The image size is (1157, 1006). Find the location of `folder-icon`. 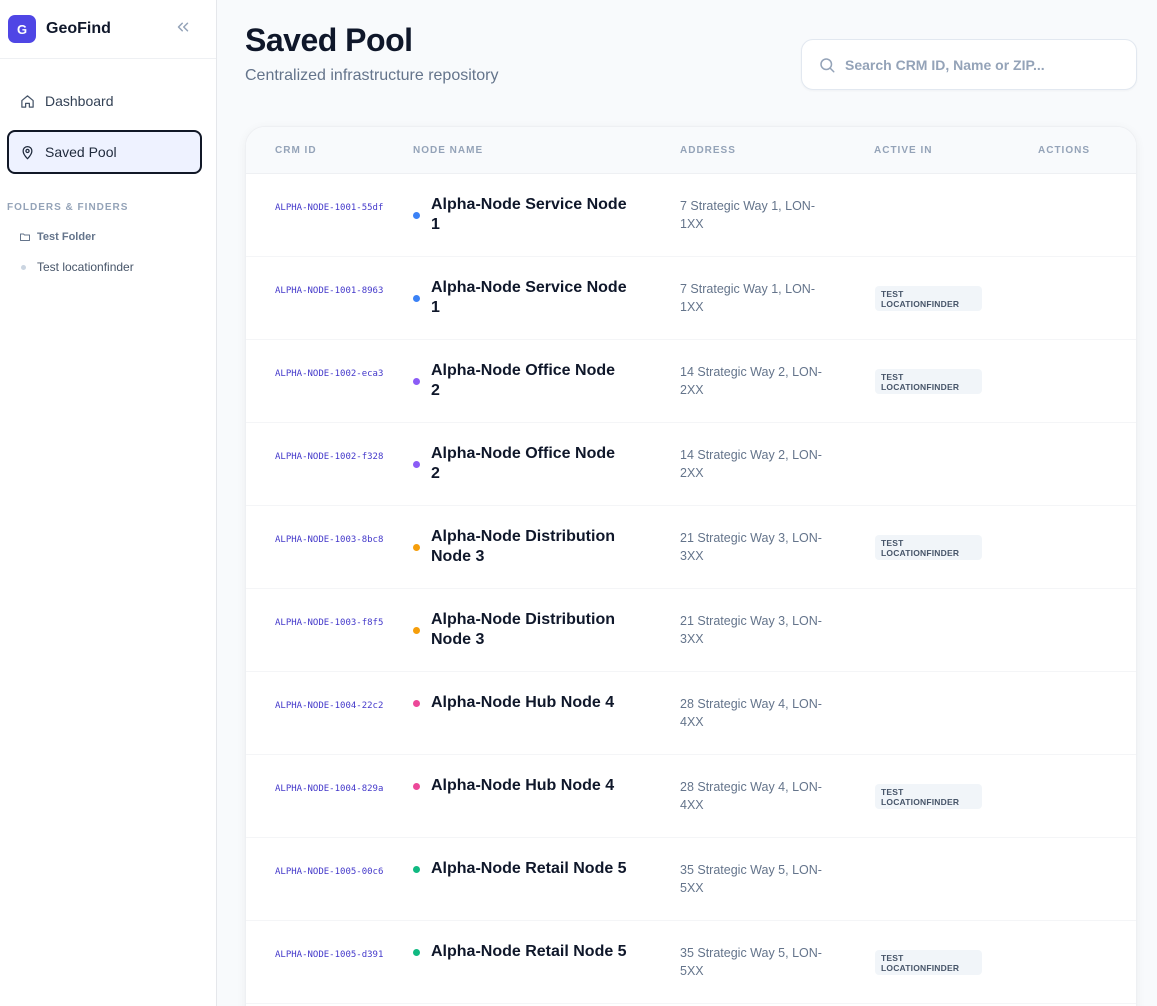

folder-icon is located at coordinates (25, 237).